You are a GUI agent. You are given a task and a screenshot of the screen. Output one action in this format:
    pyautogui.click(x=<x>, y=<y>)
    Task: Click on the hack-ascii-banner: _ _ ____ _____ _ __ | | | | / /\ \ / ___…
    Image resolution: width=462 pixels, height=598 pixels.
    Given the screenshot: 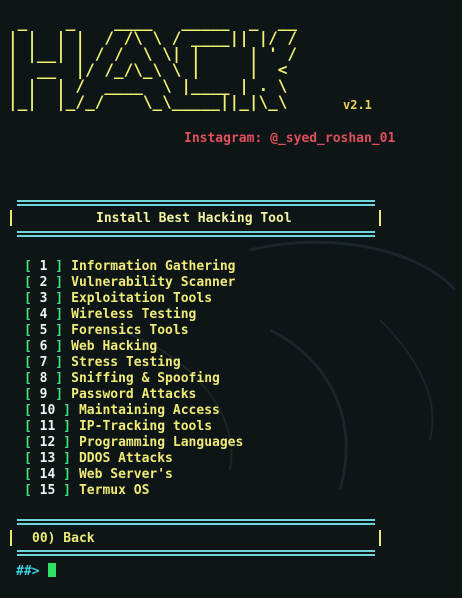 What is the action you would take?
    pyautogui.click(x=157, y=62)
    